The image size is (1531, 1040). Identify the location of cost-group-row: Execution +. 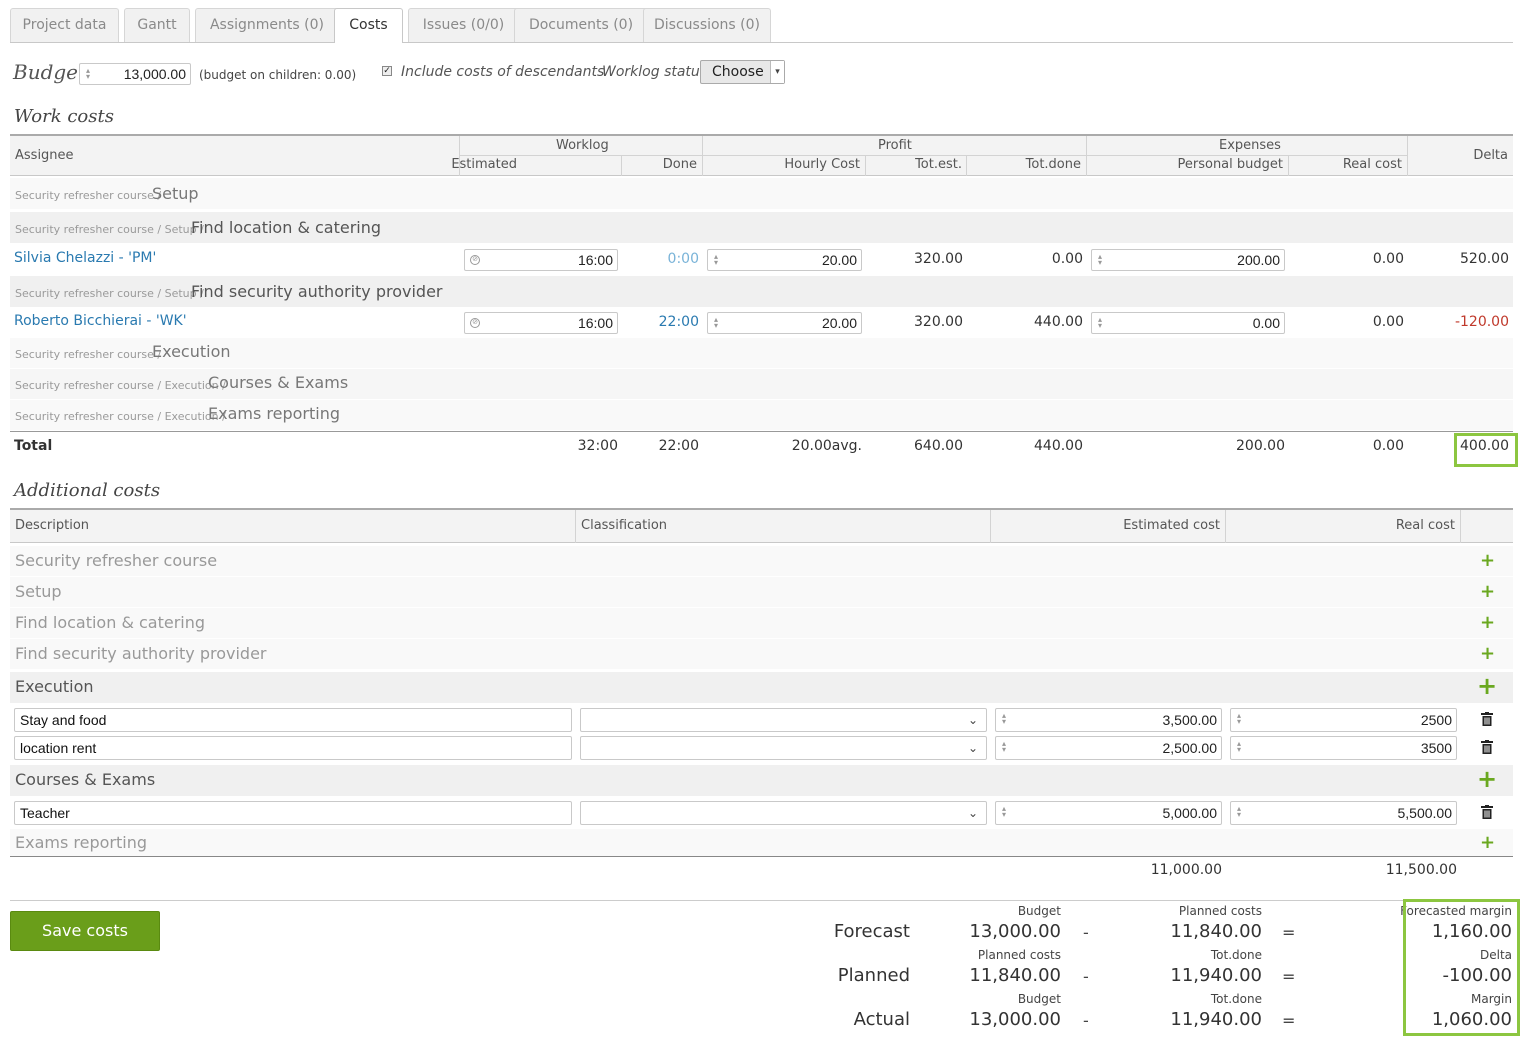
(761, 687).